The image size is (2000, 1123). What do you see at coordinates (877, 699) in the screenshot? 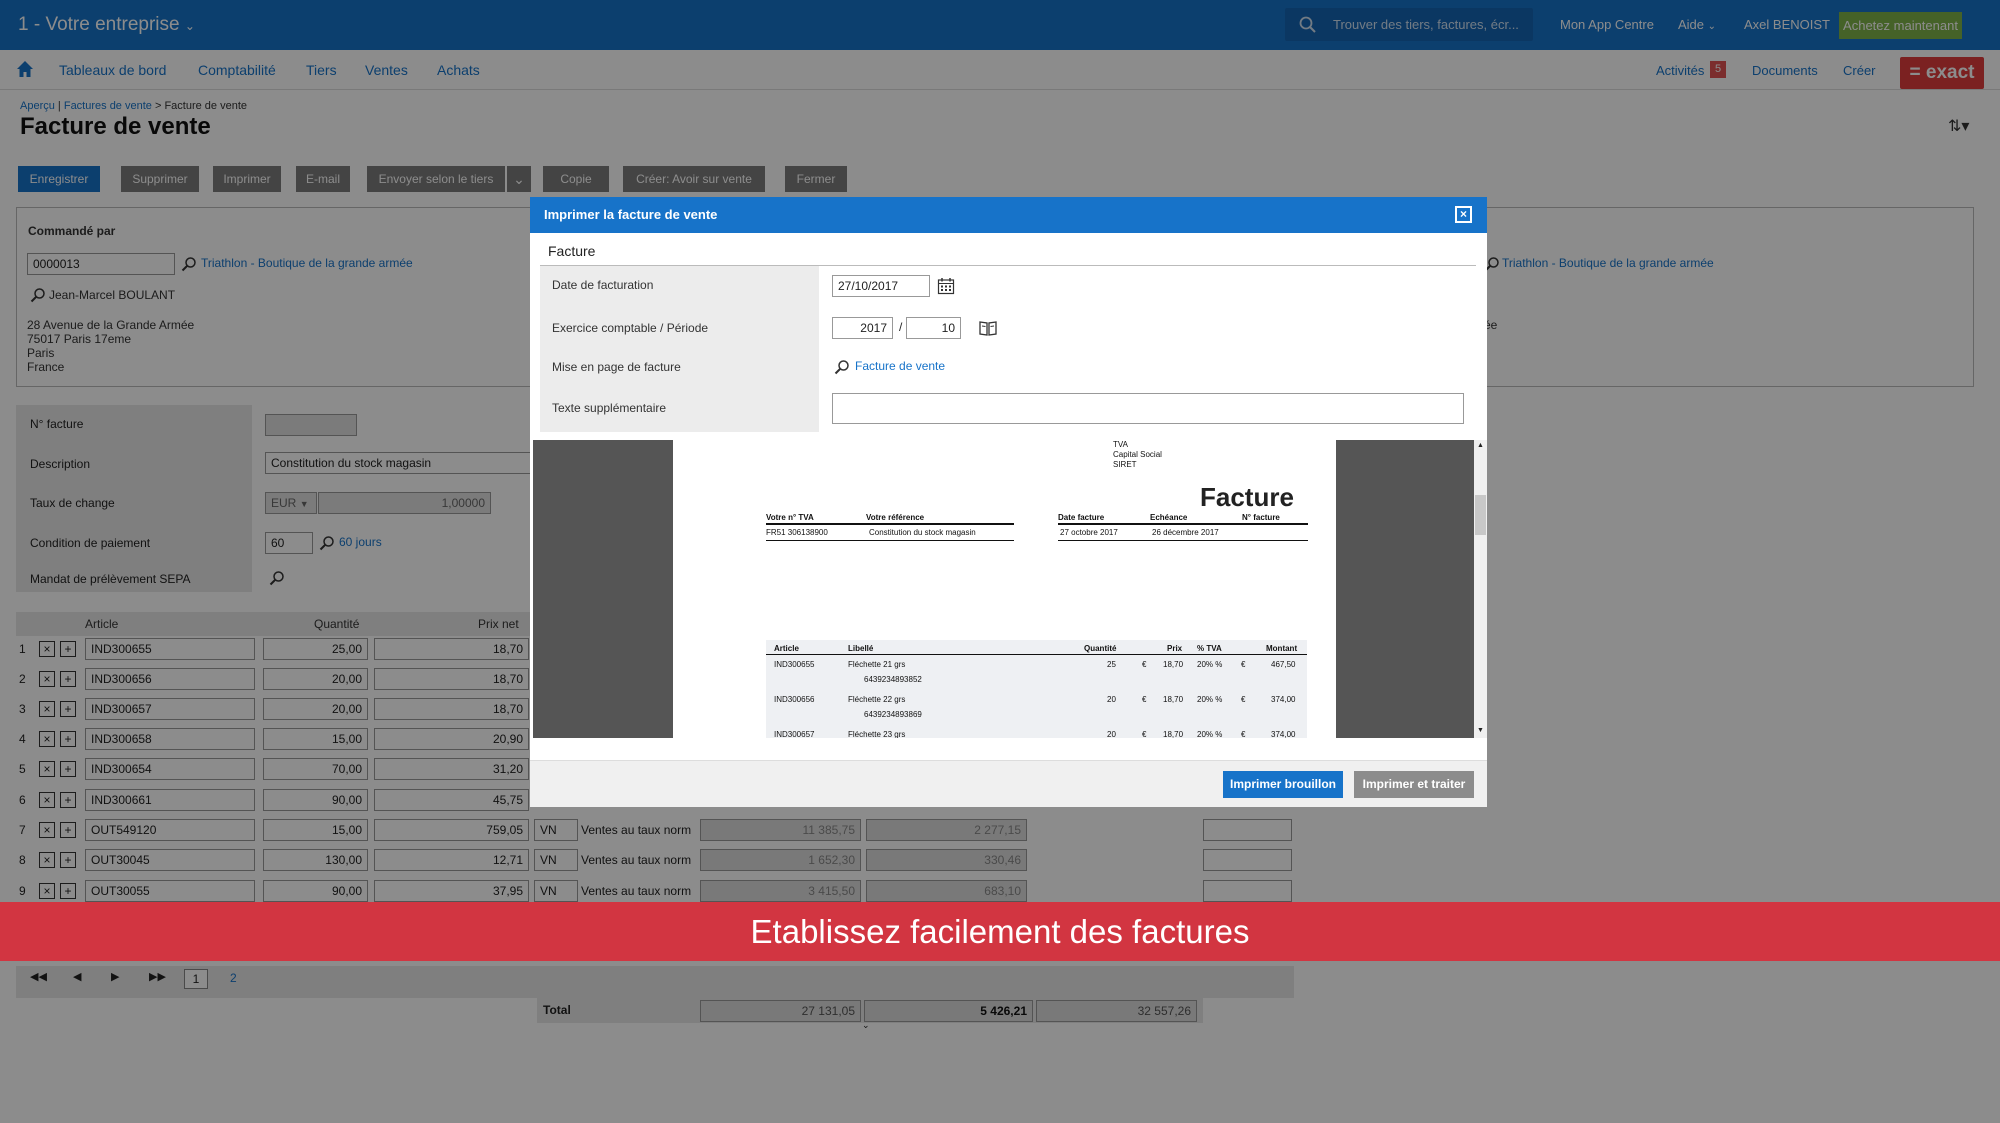
I see `preview-item-label: Fléchette 22 grs` at bounding box center [877, 699].